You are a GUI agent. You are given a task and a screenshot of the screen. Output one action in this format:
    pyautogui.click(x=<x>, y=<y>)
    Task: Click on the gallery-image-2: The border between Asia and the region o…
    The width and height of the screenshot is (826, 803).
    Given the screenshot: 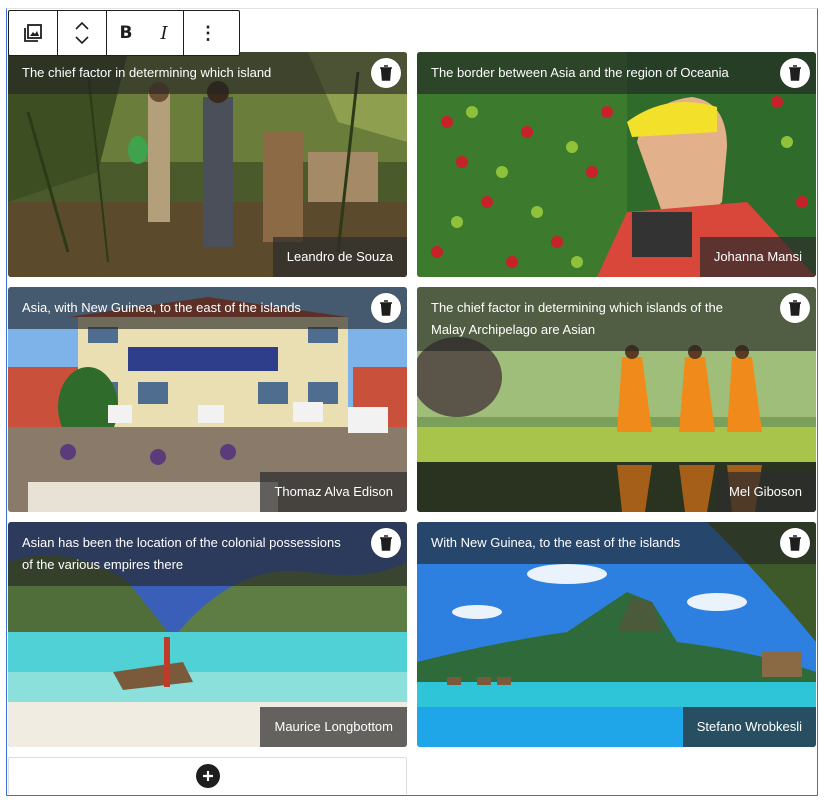 What is the action you would take?
    pyautogui.click(x=616, y=164)
    